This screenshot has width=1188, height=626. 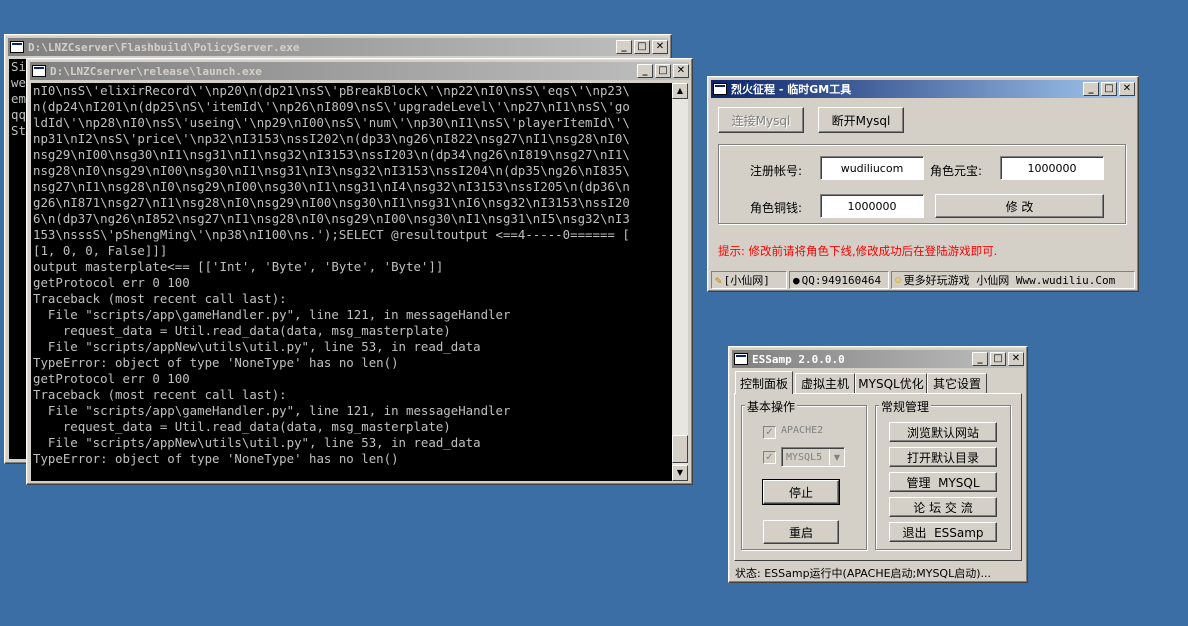 What do you see at coordinates (943, 532) in the screenshot?
I see `exit-essamp-button: 退出 ESSamp` at bounding box center [943, 532].